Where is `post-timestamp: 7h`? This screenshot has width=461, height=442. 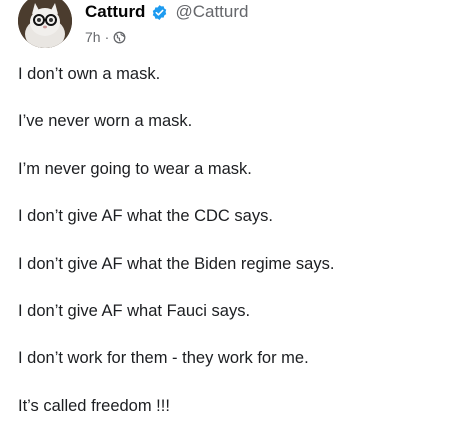 post-timestamp: 7h is located at coordinates (93, 37).